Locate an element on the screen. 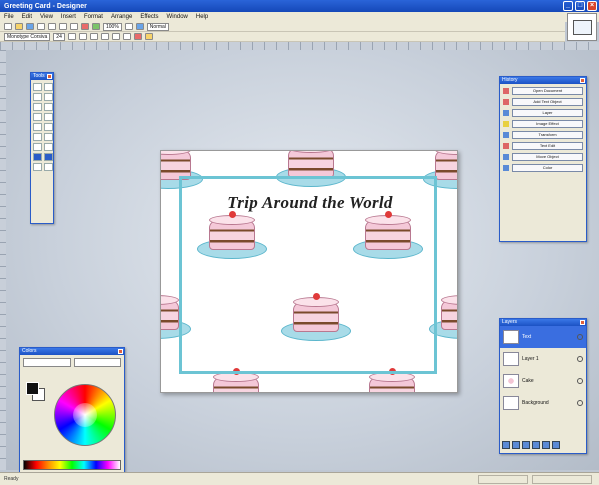  menu-window: Window is located at coordinates (177, 17).